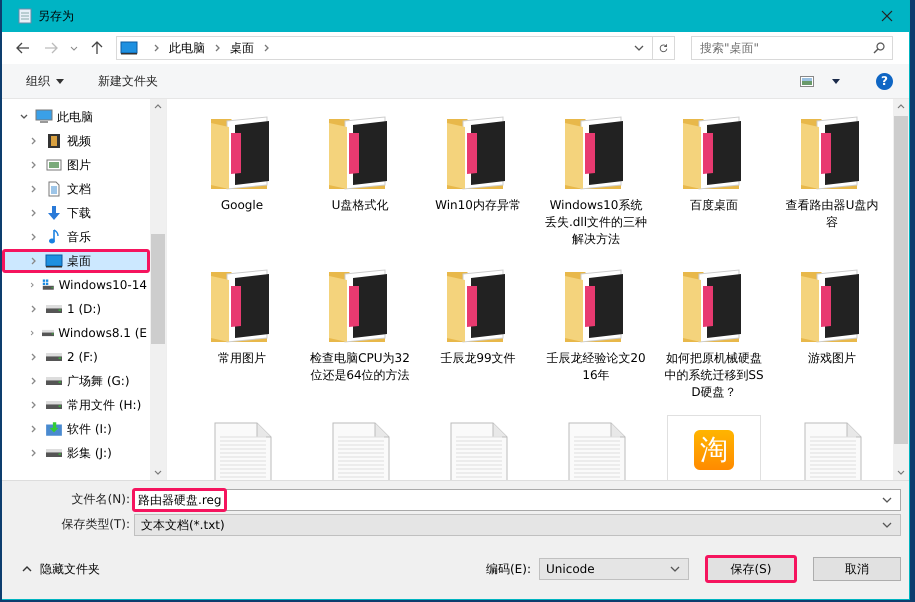 Image resolution: width=915 pixels, height=602 pixels. I want to click on window-title: 另存为, so click(56, 16).